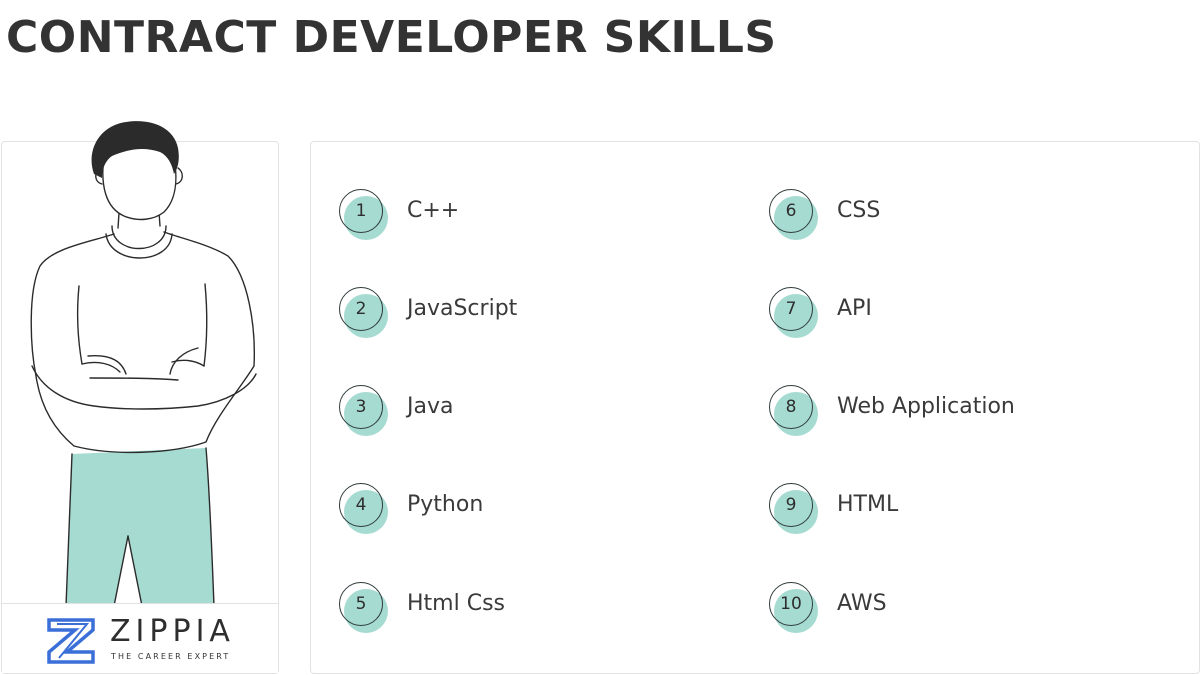 This screenshot has height=675, width=1200. I want to click on skill-number: 1, so click(361, 211).